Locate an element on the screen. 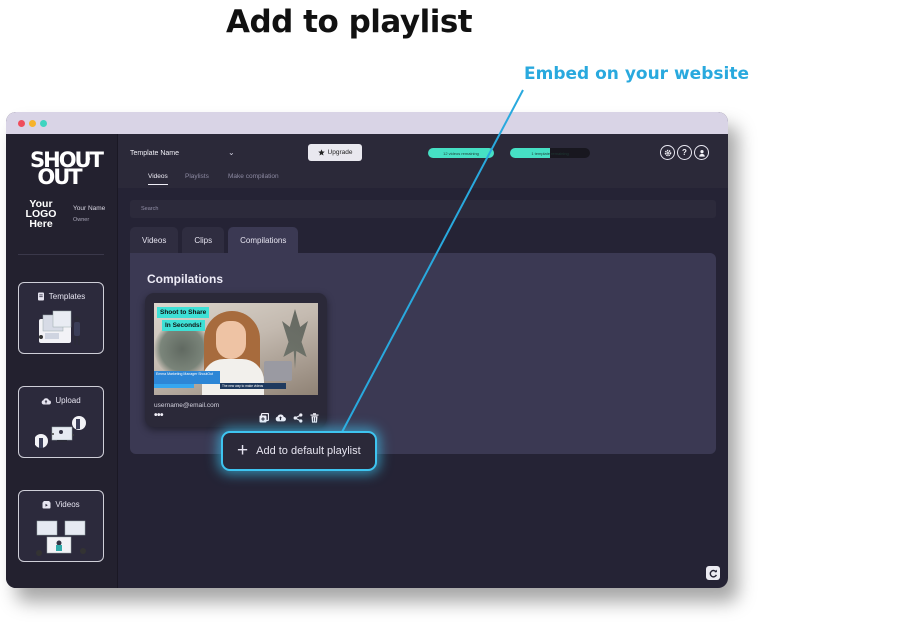  template-icon is located at coordinates (40, 296).